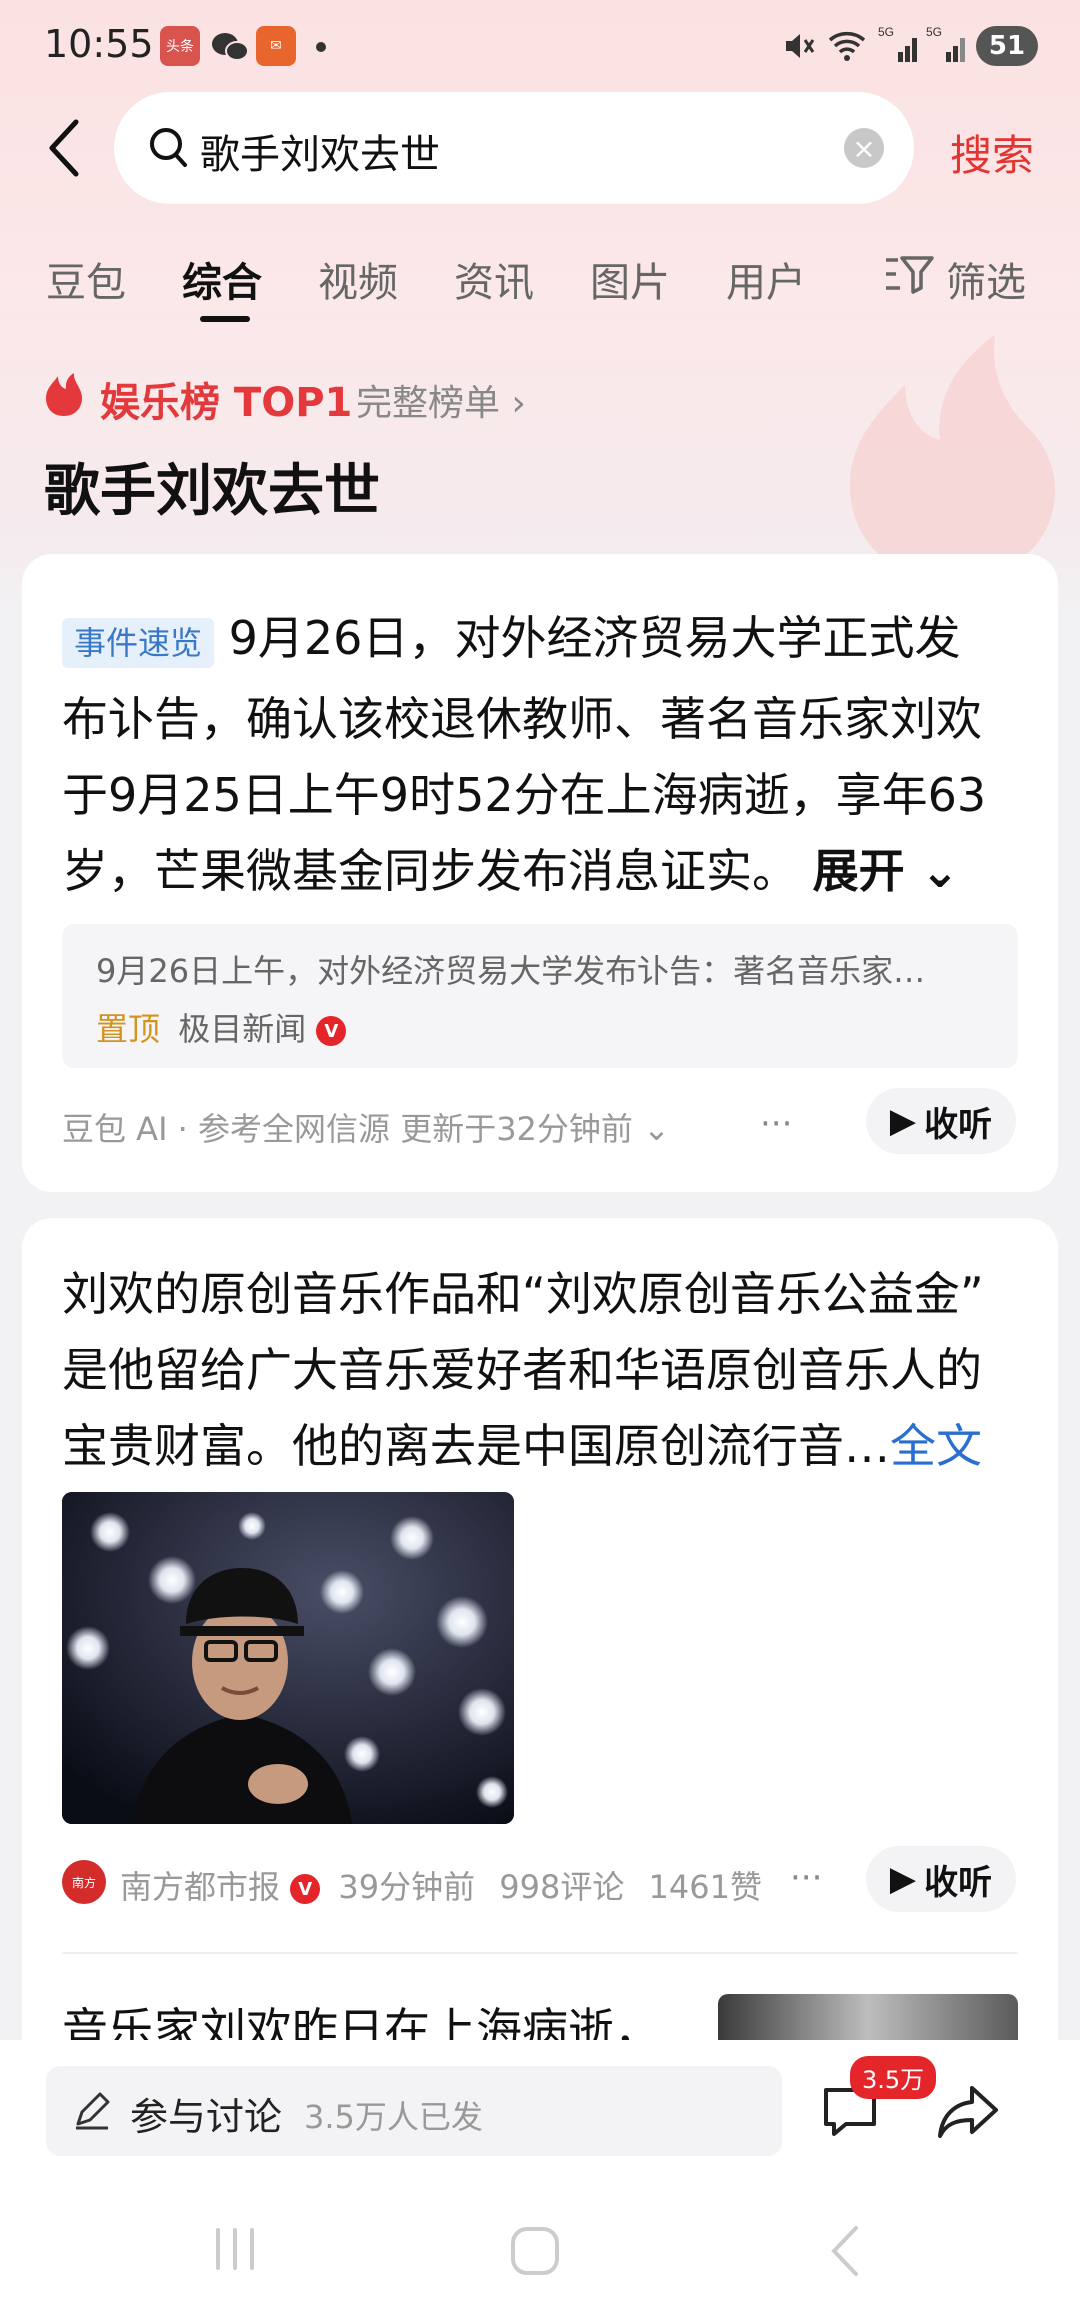 This screenshot has width=1080, height=2316. What do you see at coordinates (540, 1953) in the screenshot?
I see `divider` at bounding box center [540, 1953].